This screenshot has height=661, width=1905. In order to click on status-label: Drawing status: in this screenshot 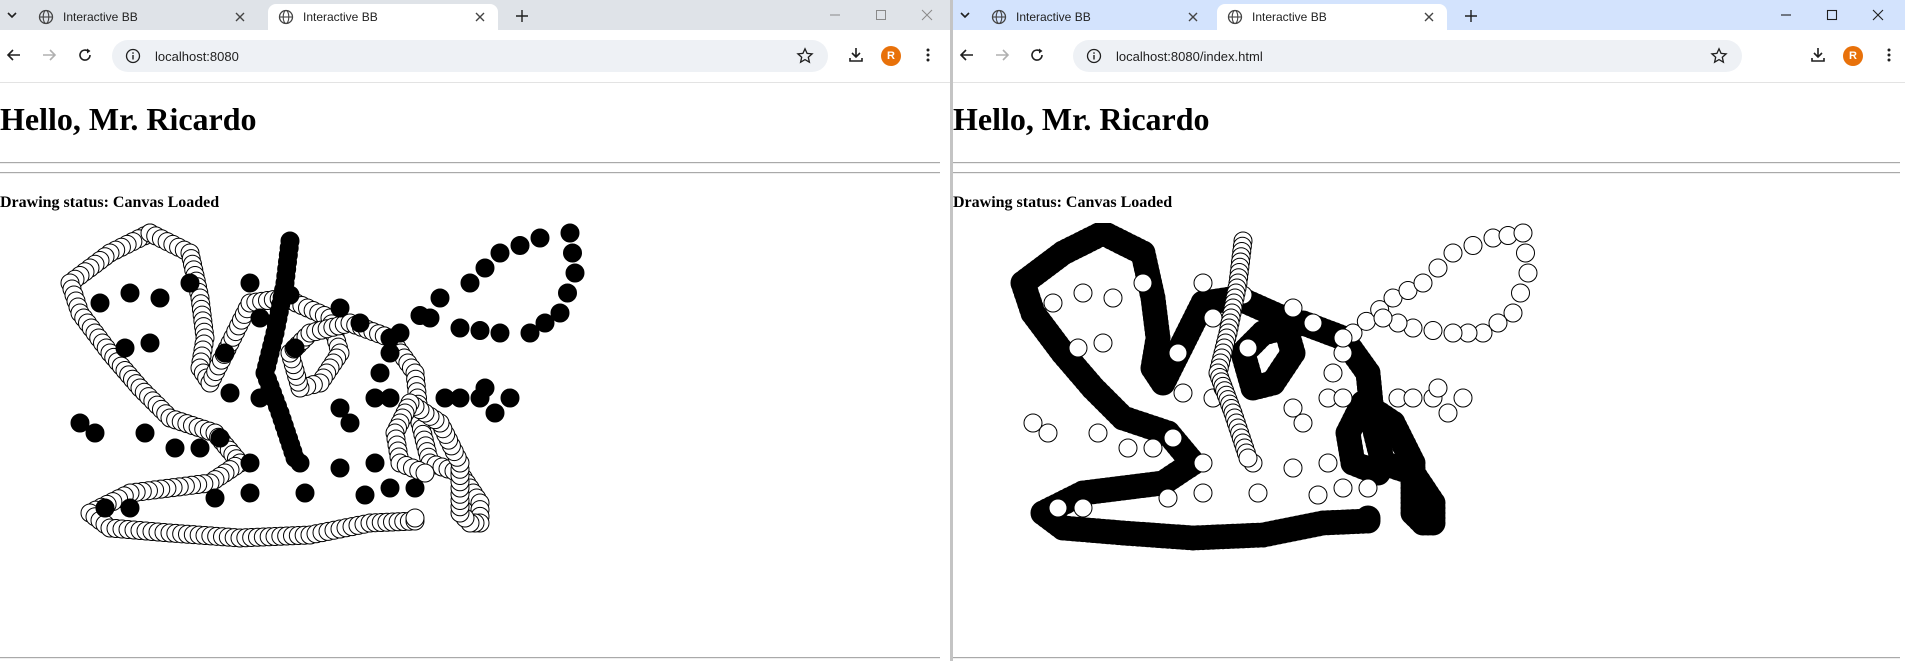, I will do `click(54, 202)`.